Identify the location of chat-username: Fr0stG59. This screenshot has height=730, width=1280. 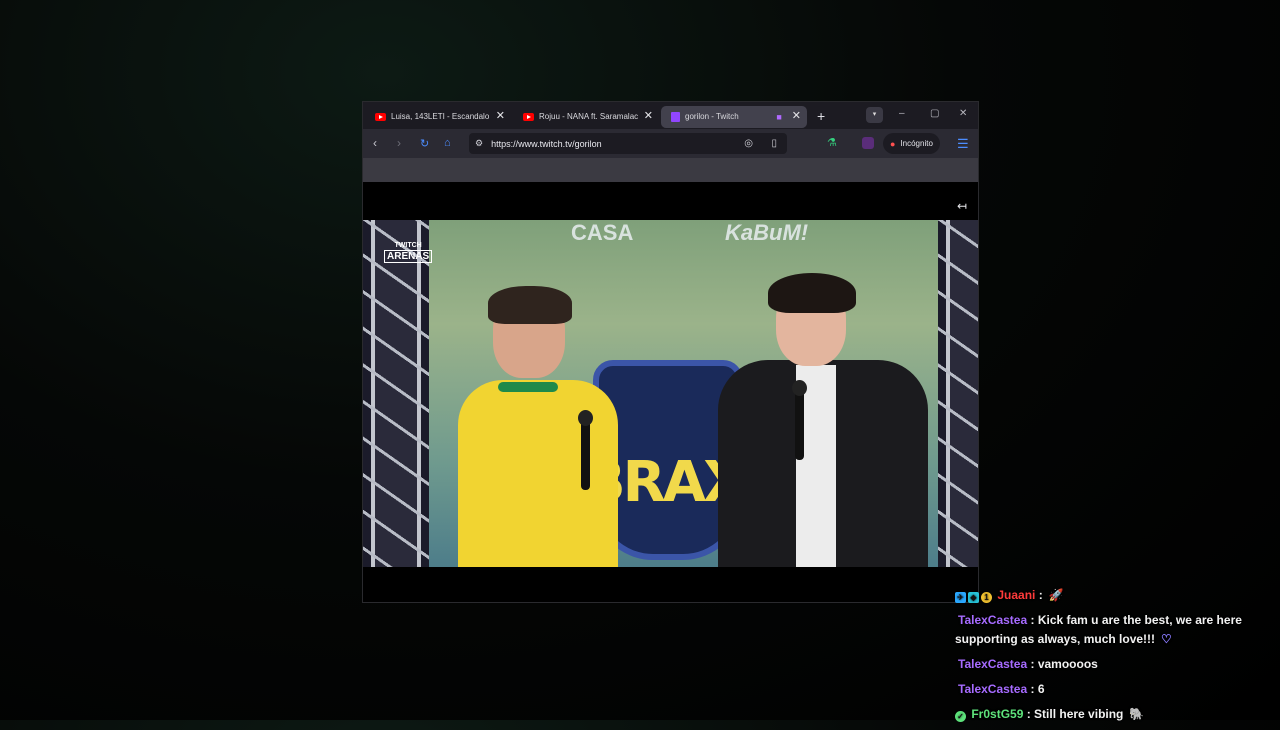
(997, 714).